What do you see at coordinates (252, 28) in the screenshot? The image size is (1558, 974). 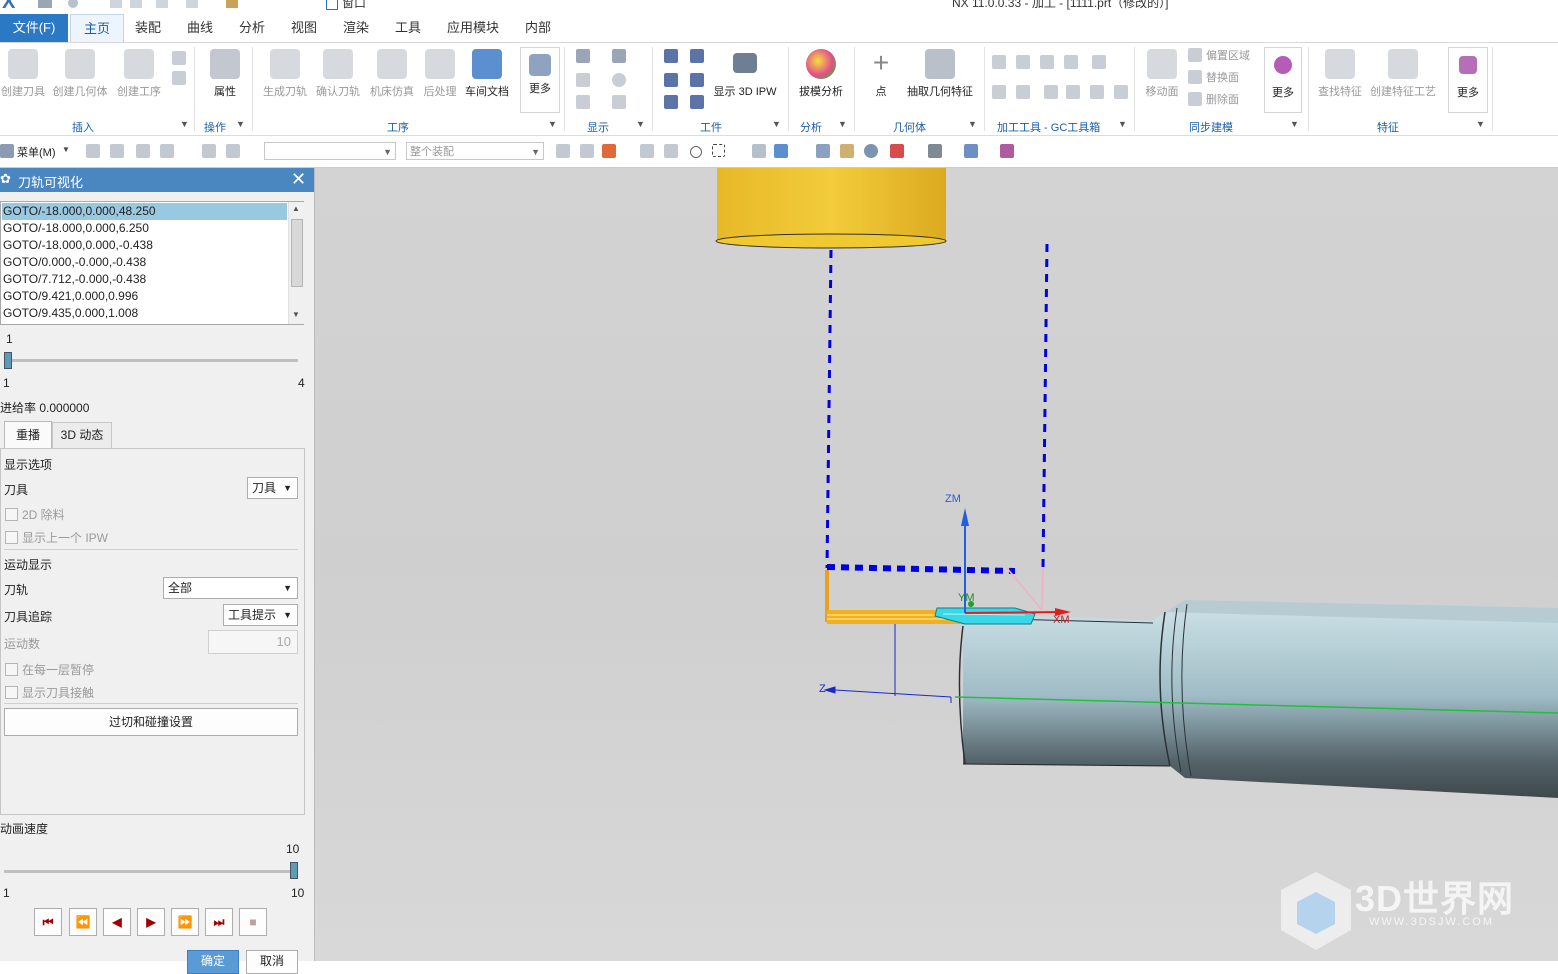 I see `tab-analysis: 分析` at bounding box center [252, 28].